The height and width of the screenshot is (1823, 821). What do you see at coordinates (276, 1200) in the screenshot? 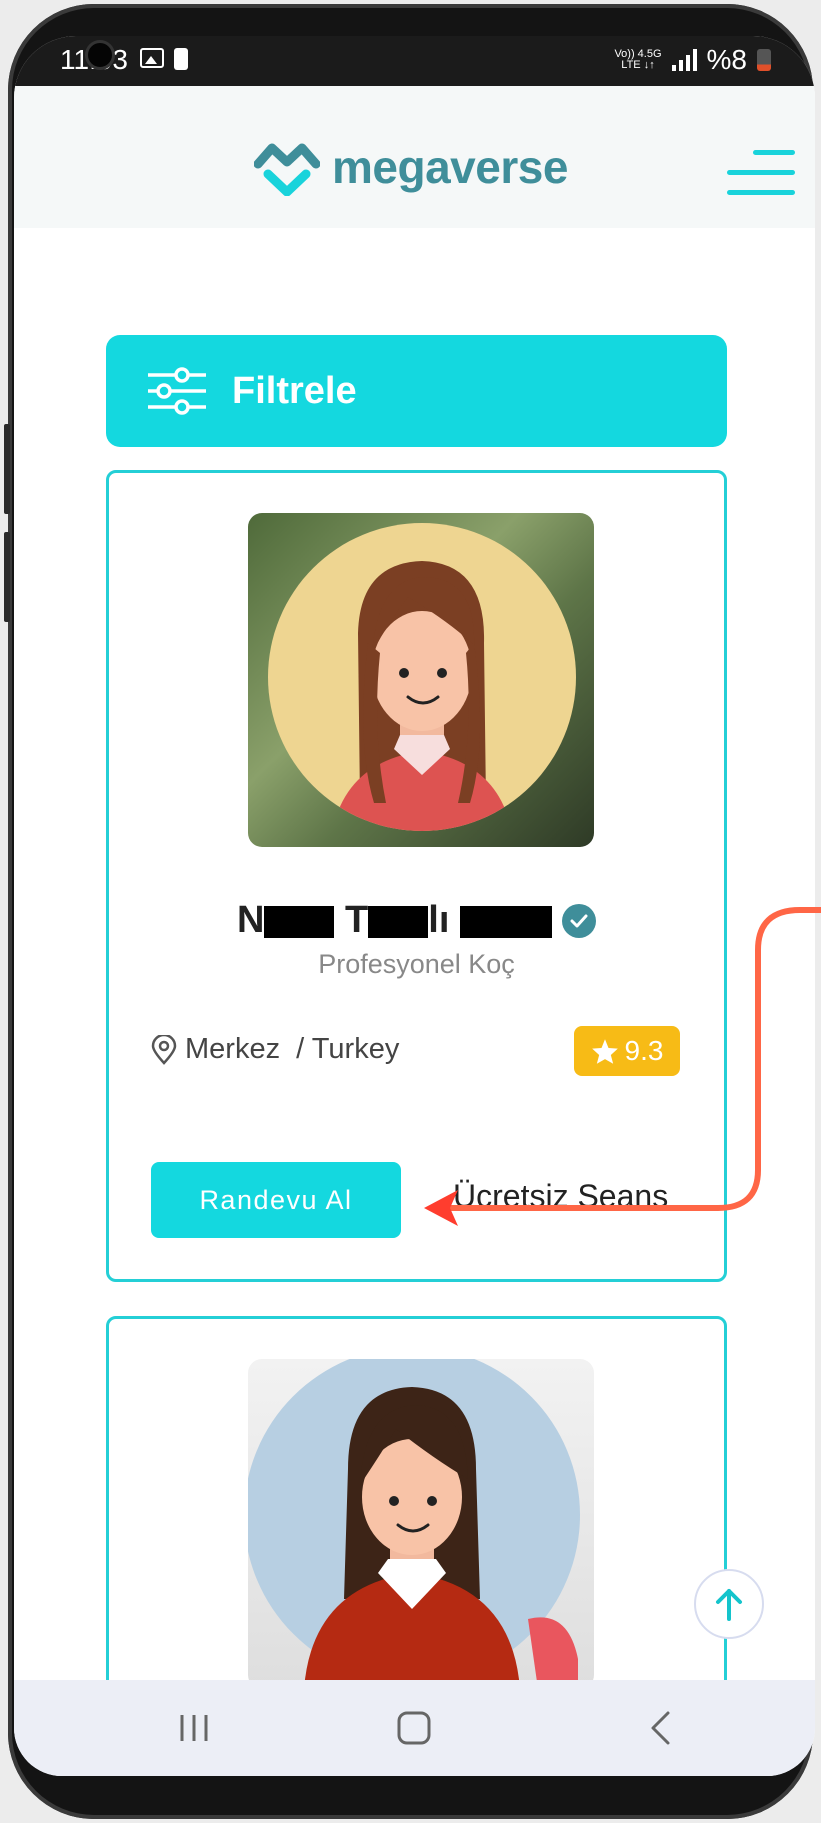
I see `book-appointment-button: Randevu Al` at bounding box center [276, 1200].